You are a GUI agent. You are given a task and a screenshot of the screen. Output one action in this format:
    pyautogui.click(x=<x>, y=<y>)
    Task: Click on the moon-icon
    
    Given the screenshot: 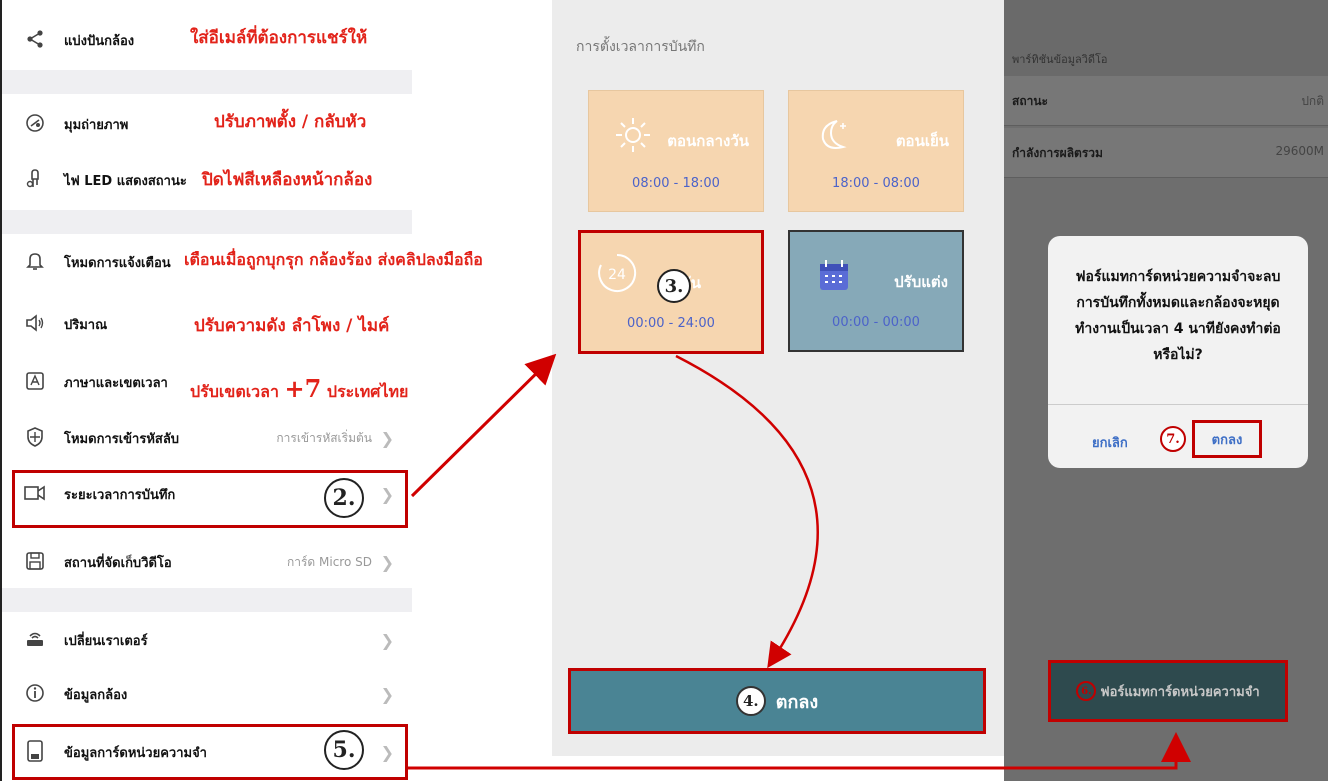 What is the action you would take?
    pyautogui.click(x=834, y=134)
    